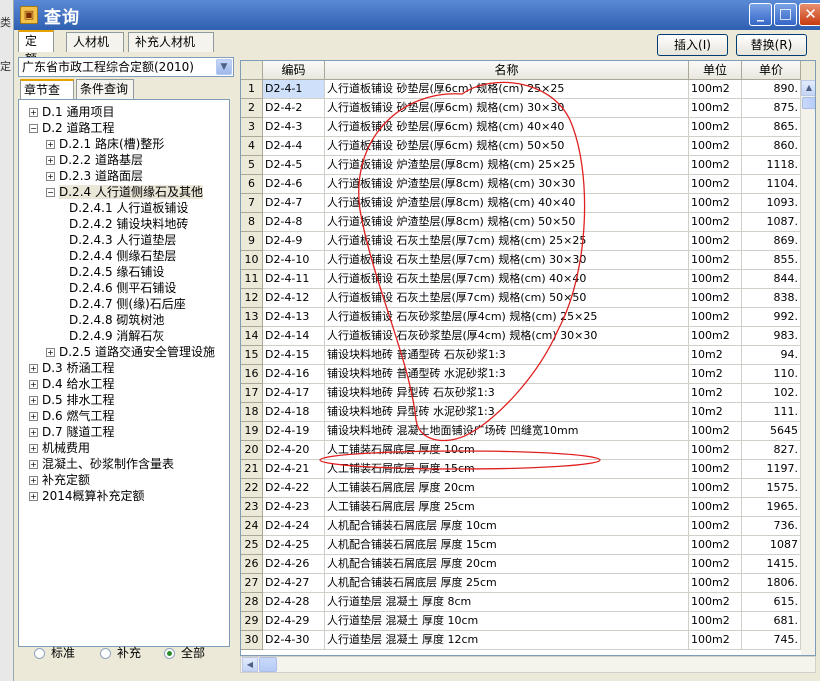 Image resolution: width=820 pixels, height=681 pixels. Describe the element at coordinates (771, 298) in the screenshot. I see `price-cell: 838.` at that location.